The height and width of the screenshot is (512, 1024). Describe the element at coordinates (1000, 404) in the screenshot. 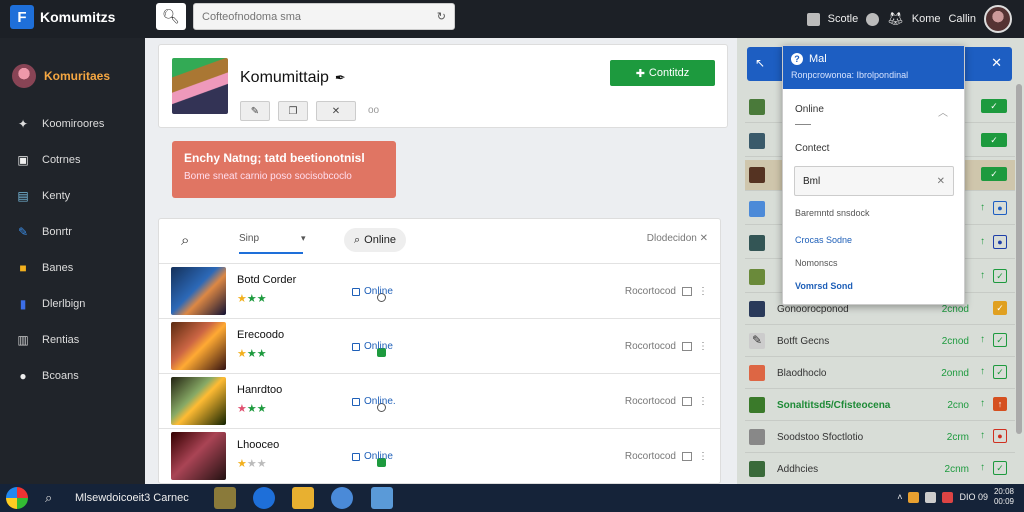

I see `check-icon: ↑` at that location.